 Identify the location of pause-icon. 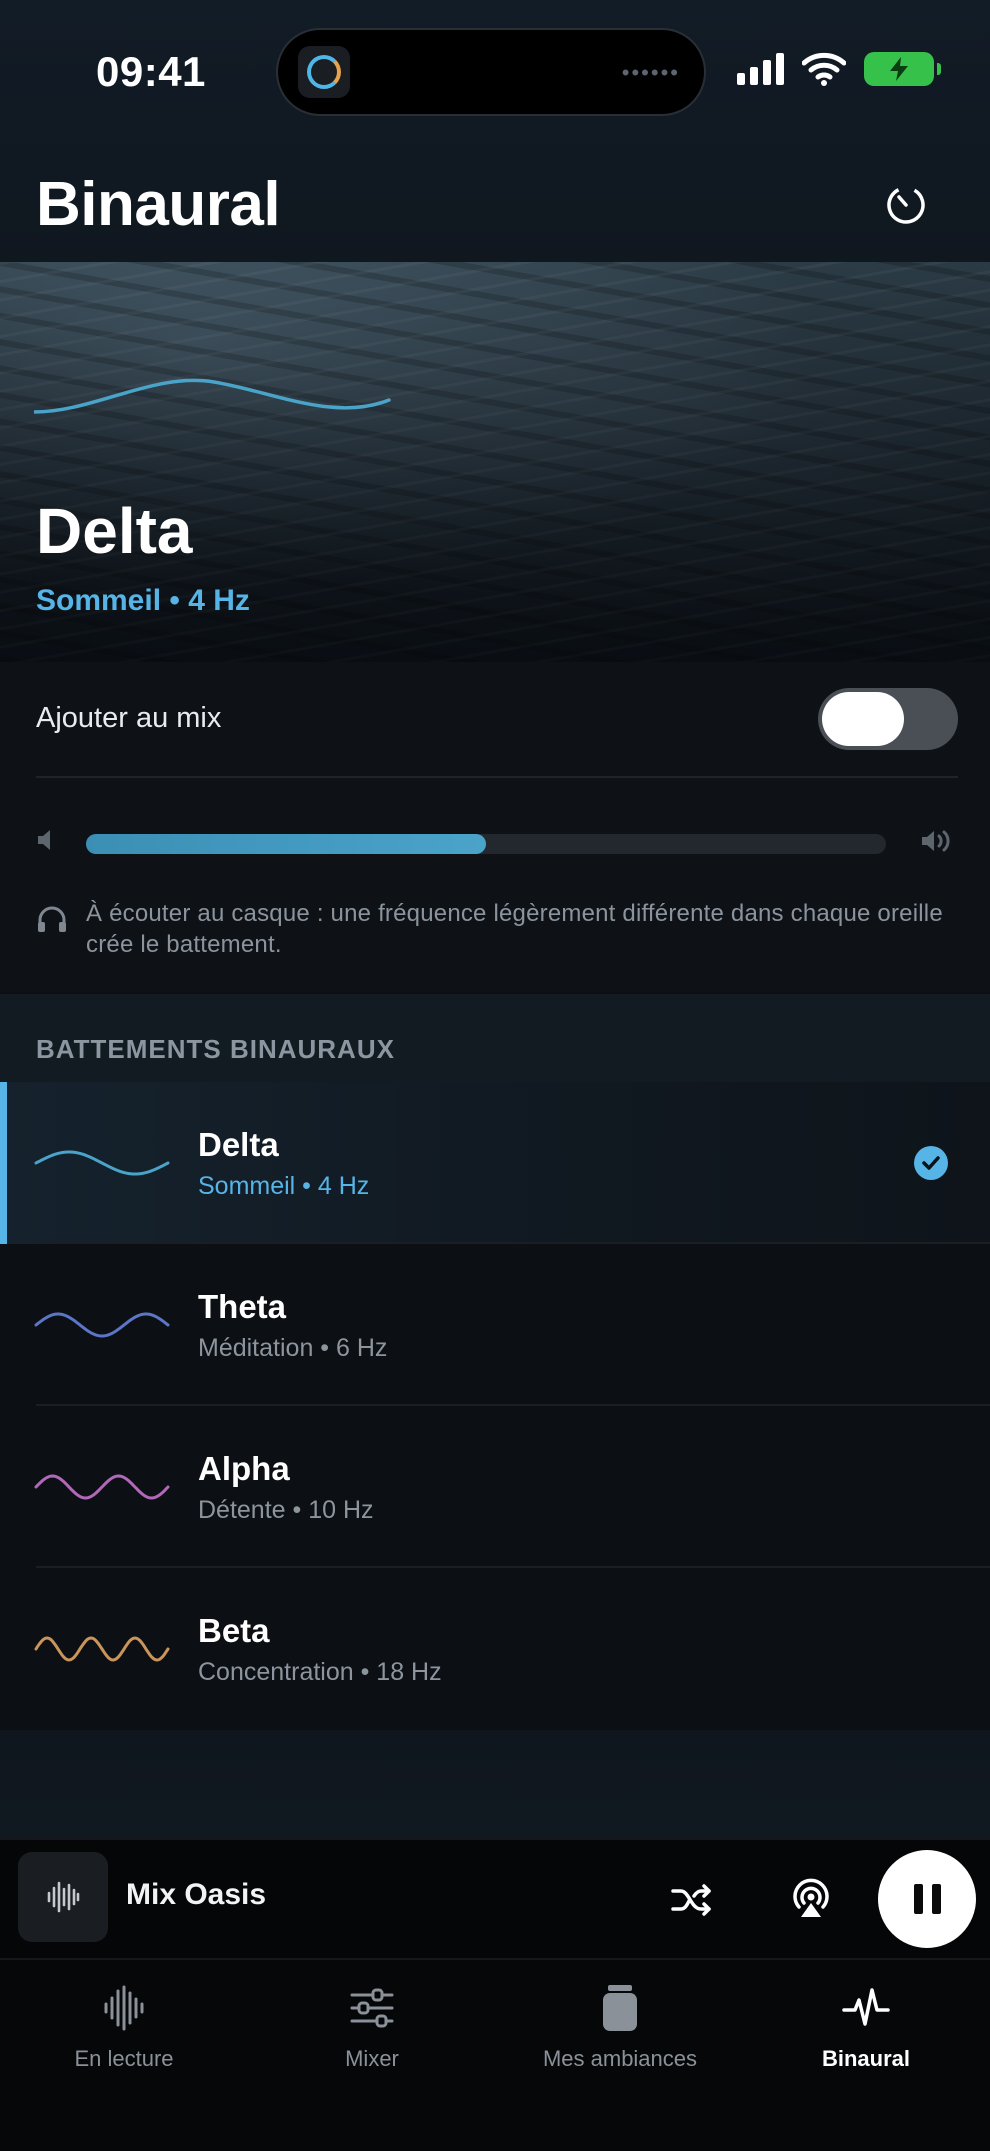
(927, 1899).